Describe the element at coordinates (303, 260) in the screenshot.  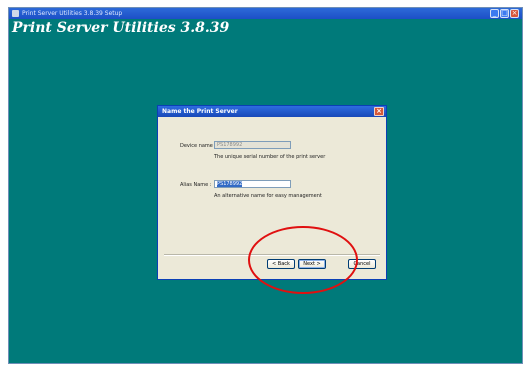
I see `highlight-ring` at that location.